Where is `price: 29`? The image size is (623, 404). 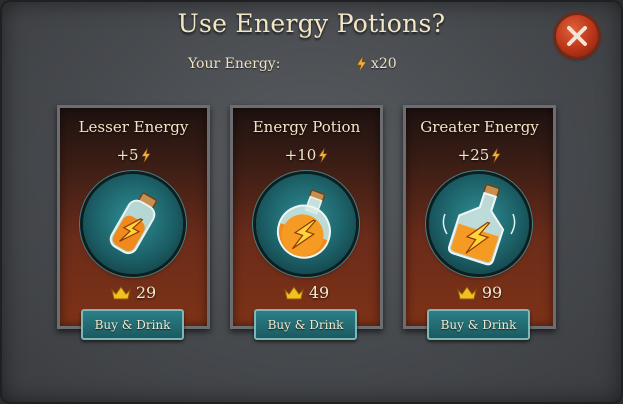
price: 29 is located at coordinates (133, 292).